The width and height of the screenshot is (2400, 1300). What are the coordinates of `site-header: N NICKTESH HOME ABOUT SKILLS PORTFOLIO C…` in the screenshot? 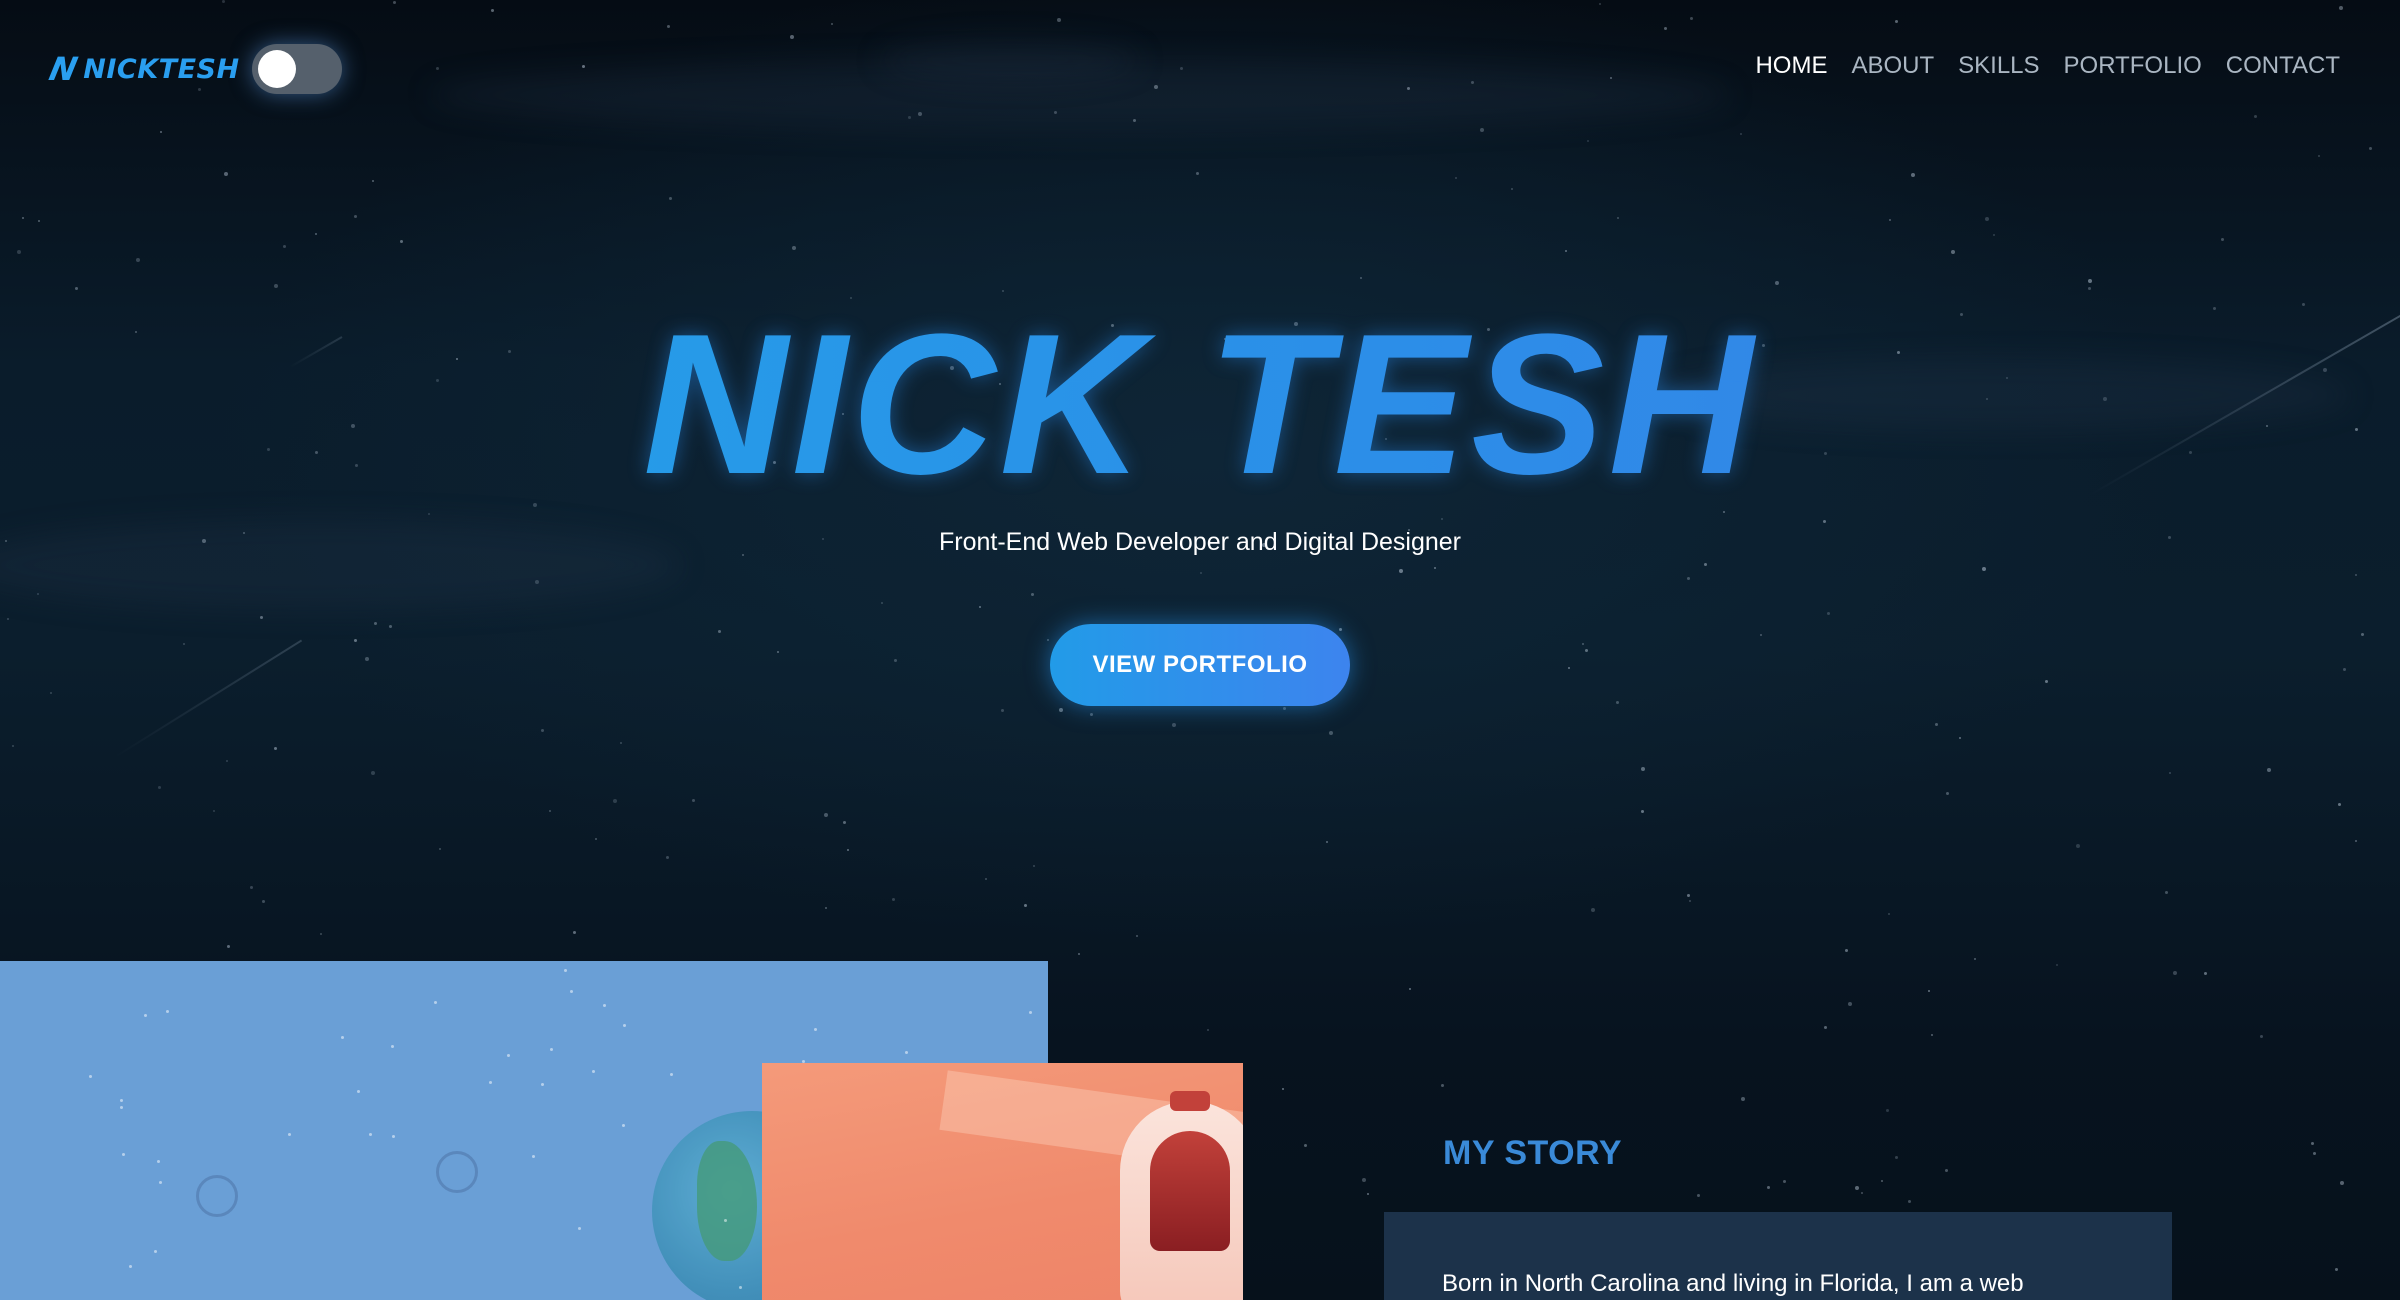 It's located at (1200, 68).